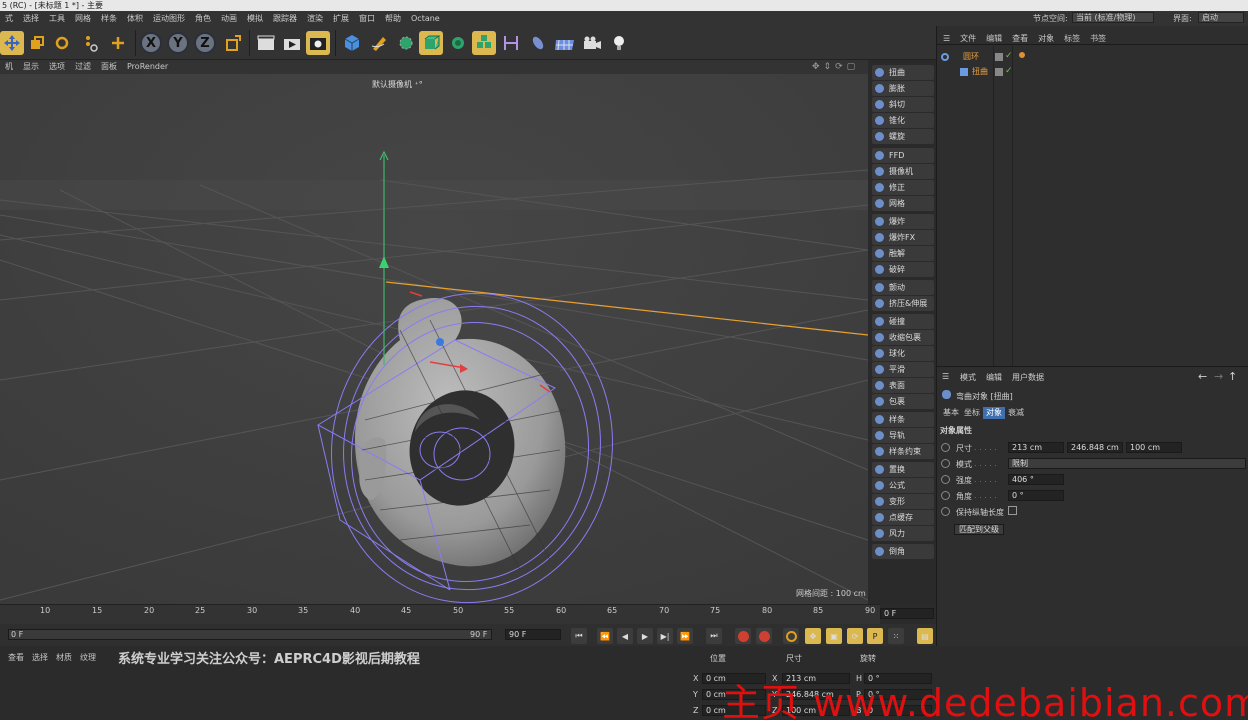 This screenshot has width=1248, height=720. I want to click on tag-icon, so click(1022, 55).